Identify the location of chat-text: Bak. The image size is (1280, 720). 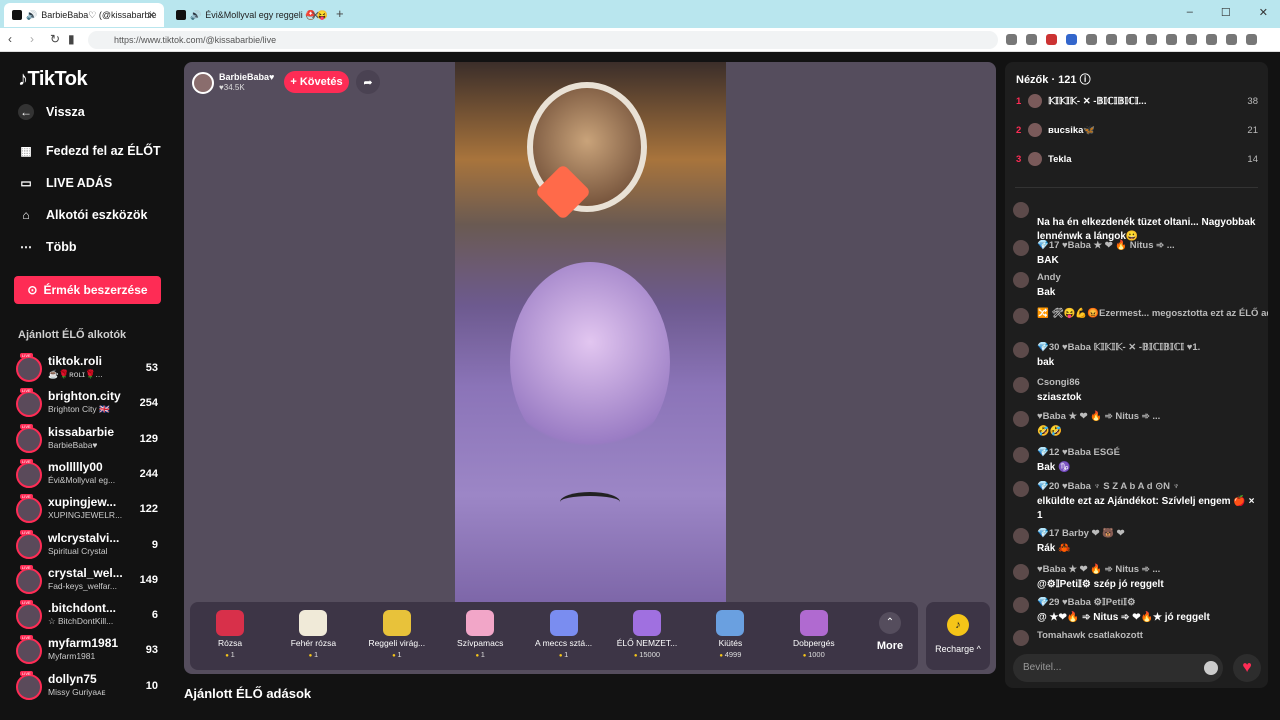
(1046, 292).